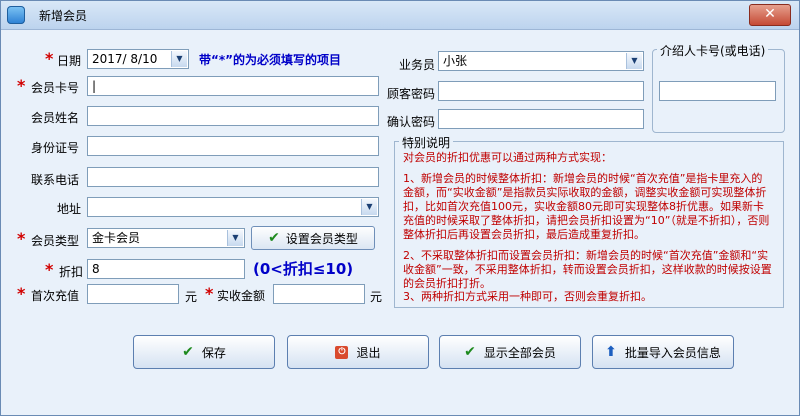 This screenshot has height=416, width=800. What do you see at coordinates (55, 148) in the screenshot?
I see `idcard-label: 身份证号` at bounding box center [55, 148].